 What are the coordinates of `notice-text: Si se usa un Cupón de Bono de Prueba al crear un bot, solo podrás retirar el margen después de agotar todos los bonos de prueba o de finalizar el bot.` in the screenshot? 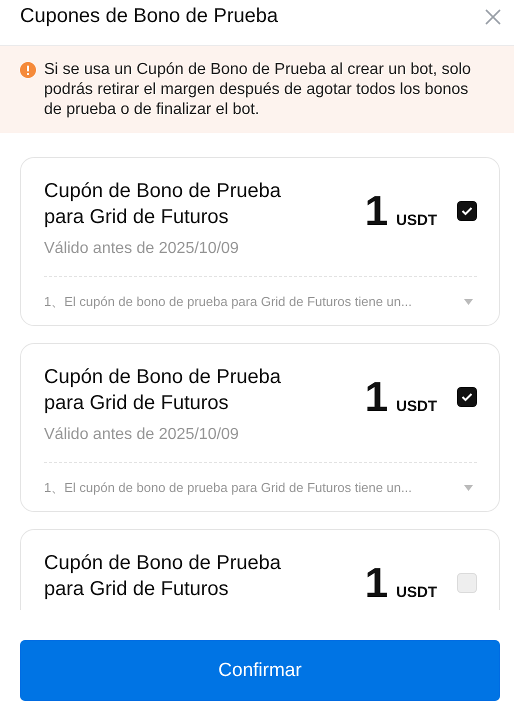 It's located at (258, 90).